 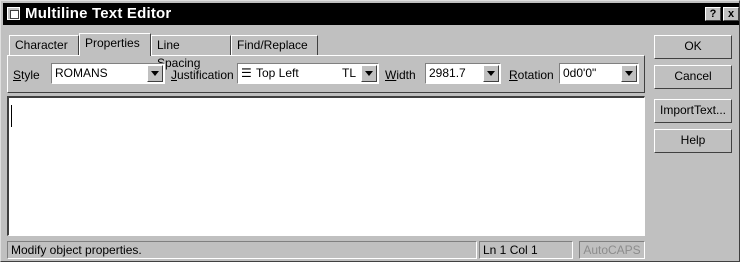 What do you see at coordinates (526, 250) in the screenshot?
I see `status-line-col: Ln 1 Col 1` at bounding box center [526, 250].